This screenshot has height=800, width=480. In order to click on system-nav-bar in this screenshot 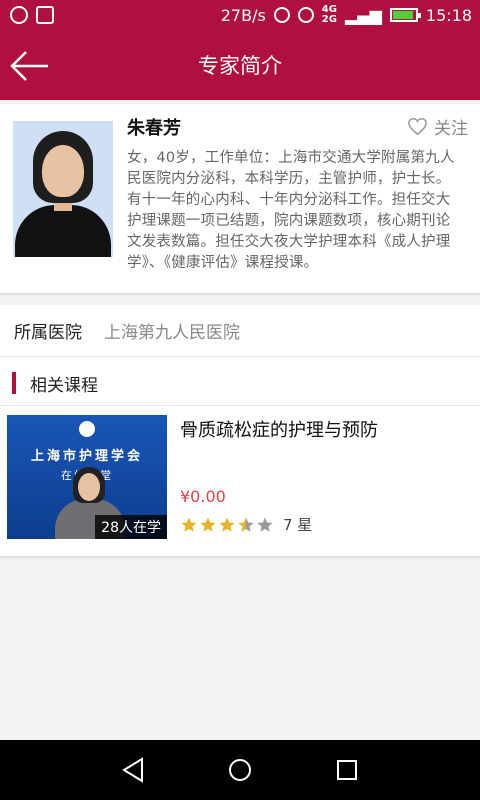, I will do `click(240, 770)`.